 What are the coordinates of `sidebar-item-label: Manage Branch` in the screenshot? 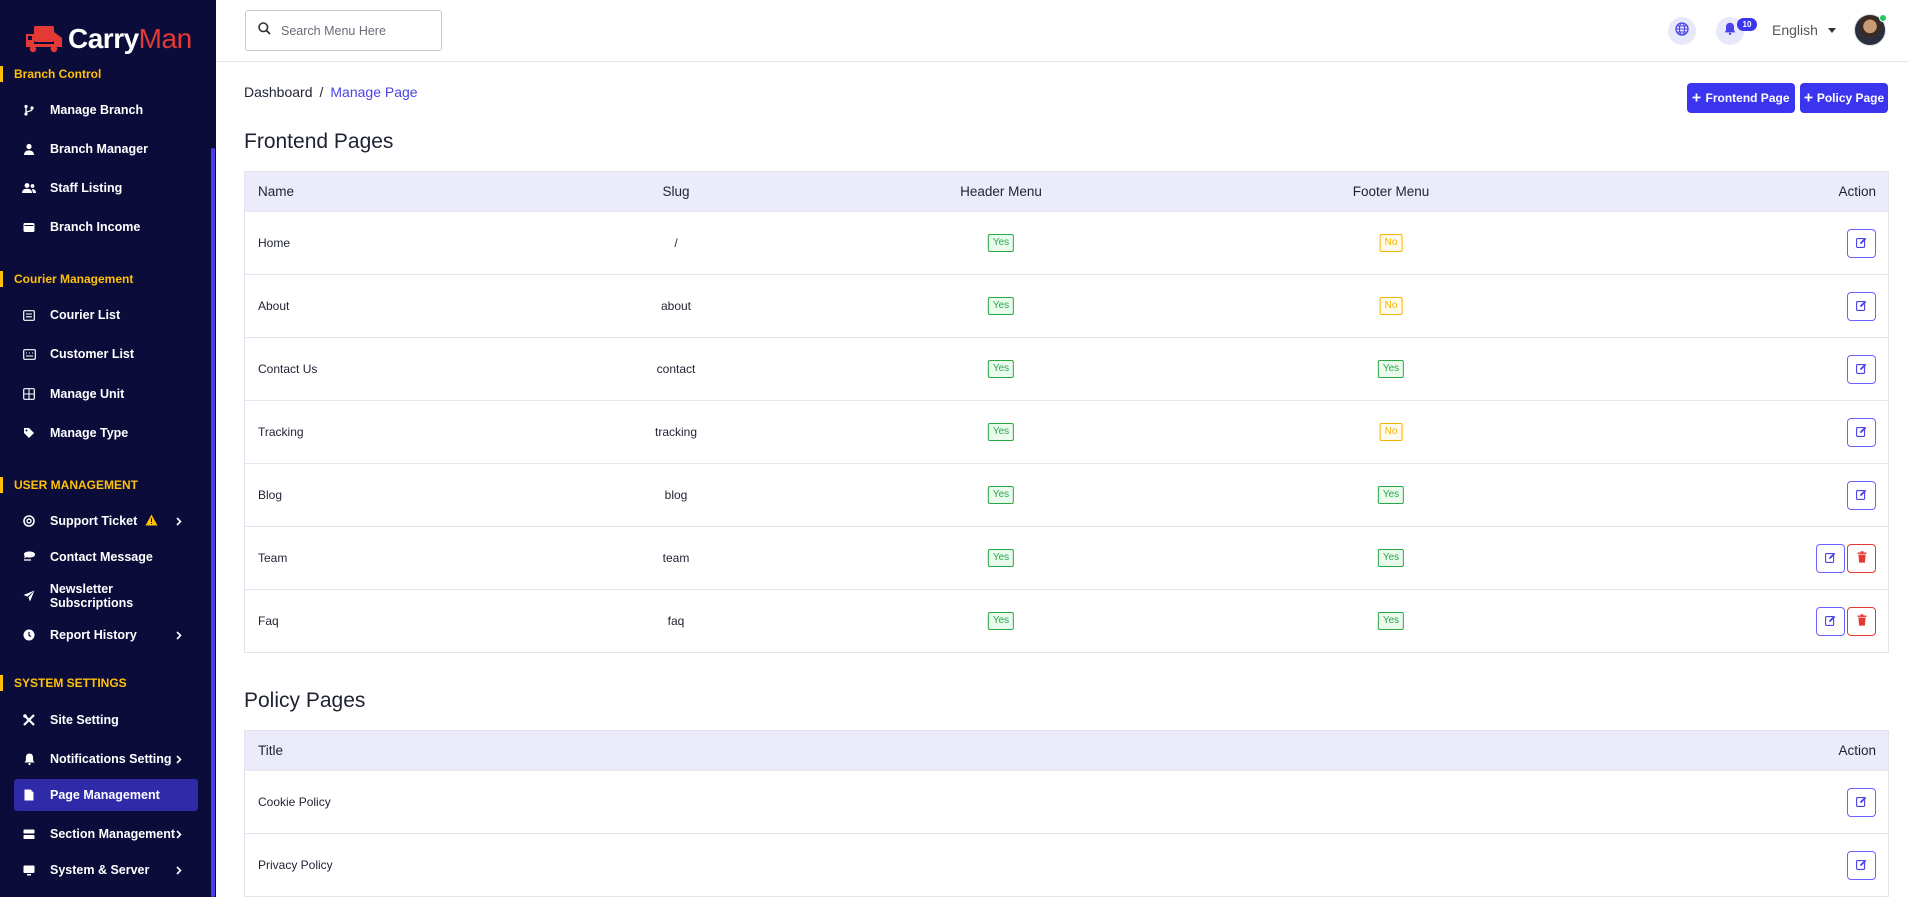 It's located at (97, 110).